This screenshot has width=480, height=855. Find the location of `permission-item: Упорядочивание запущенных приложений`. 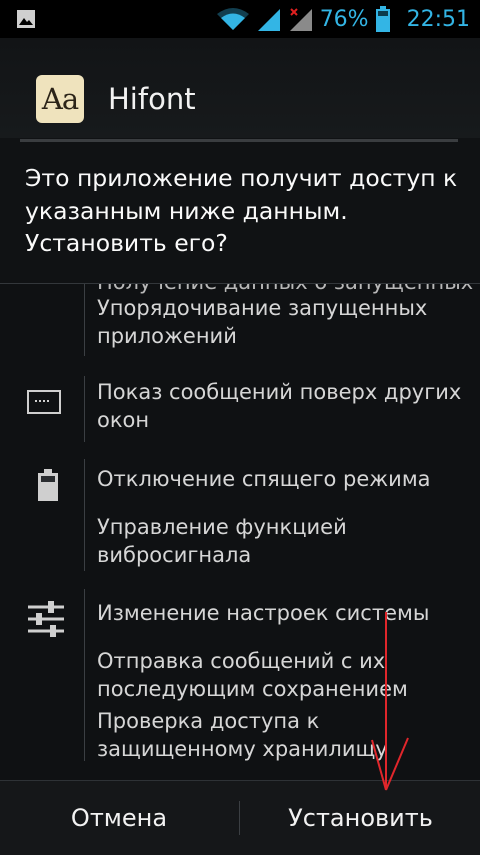

permission-item: Упорядочивание запущенных приложений is located at coordinates (262, 322).